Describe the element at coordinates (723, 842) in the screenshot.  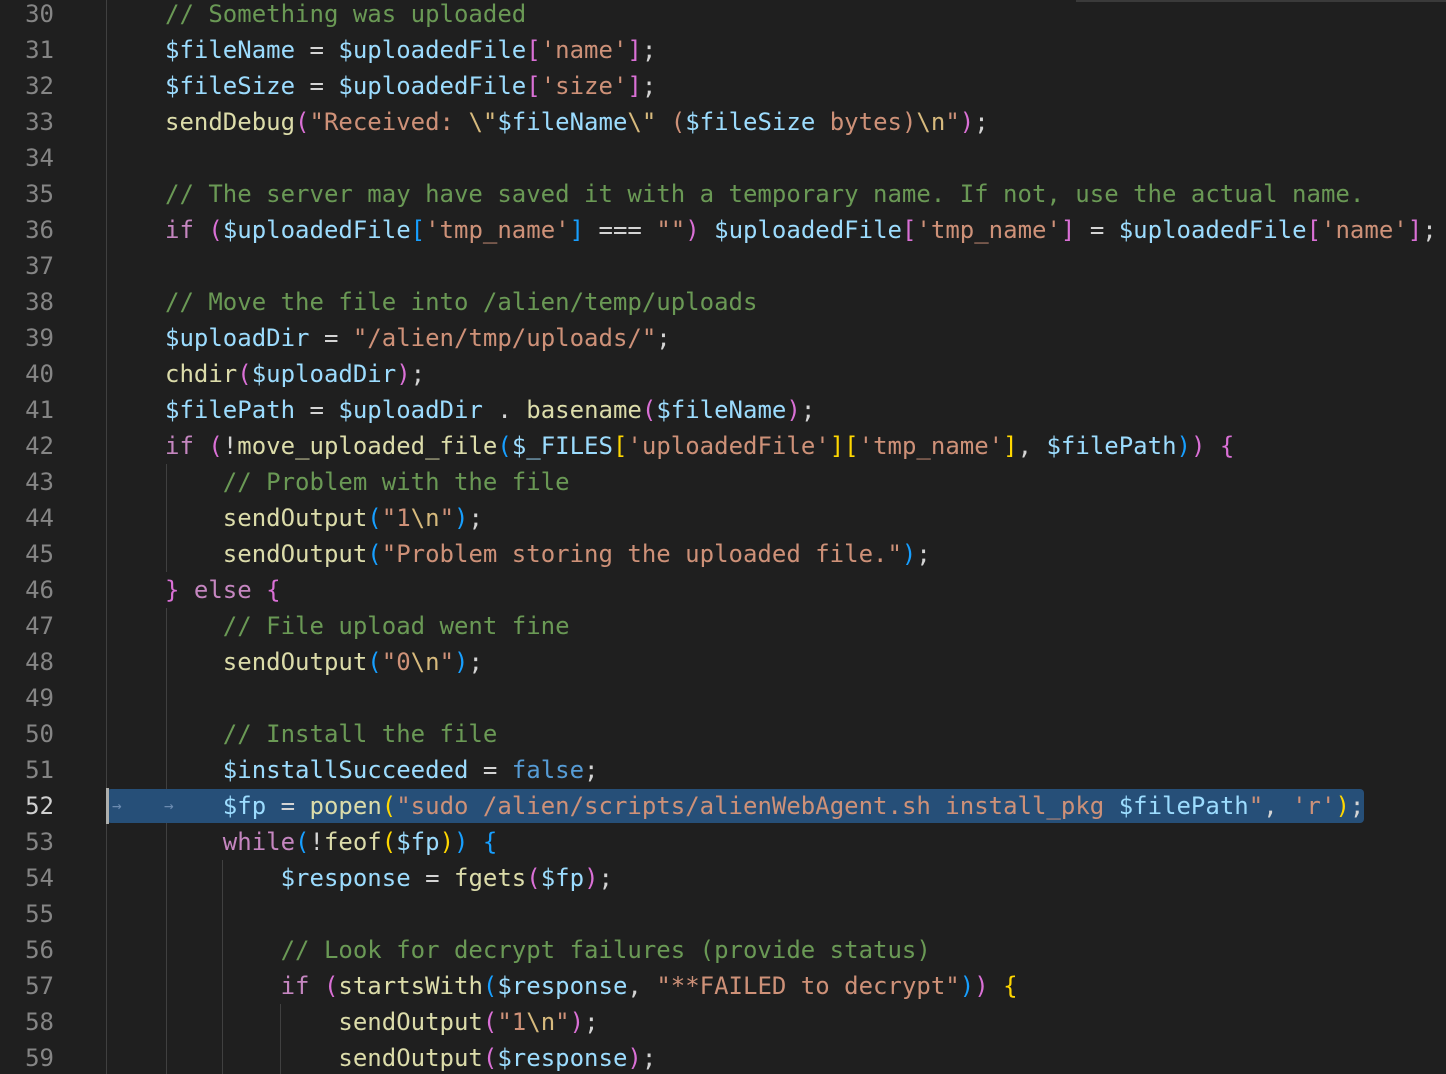
I see `code-line: 53 while(!feof($fp)) {` at that location.